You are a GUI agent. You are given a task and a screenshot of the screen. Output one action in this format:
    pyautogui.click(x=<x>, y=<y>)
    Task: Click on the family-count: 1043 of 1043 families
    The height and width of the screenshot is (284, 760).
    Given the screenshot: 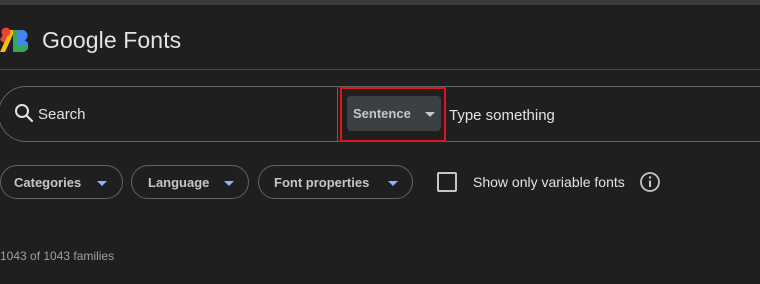 What is the action you would take?
    pyautogui.click(x=57, y=256)
    